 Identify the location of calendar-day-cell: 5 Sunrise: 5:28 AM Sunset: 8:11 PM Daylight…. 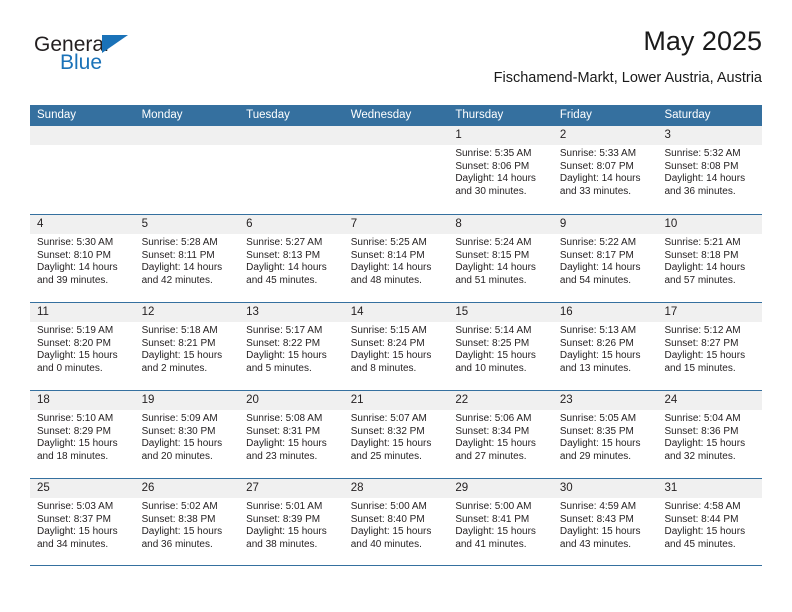
(187, 258).